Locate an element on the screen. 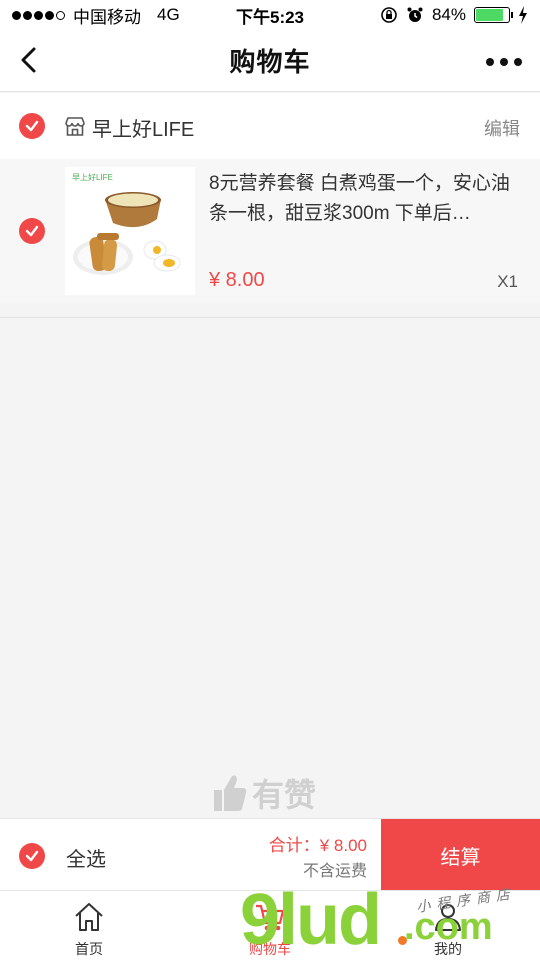 Image resolution: width=540 pixels, height=960 pixels. battery-icon is located at coordinates (493, 15).